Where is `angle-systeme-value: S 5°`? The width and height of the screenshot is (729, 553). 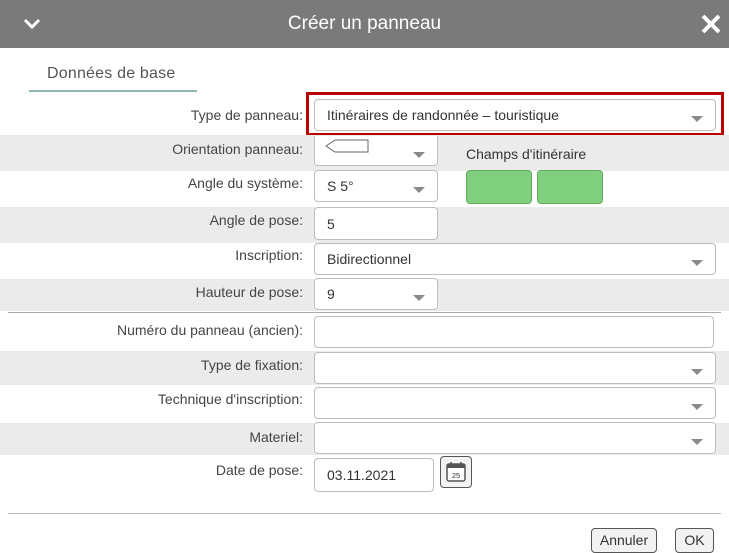 angle-systeme-value: S 5° is located at coordinates (340, 186).